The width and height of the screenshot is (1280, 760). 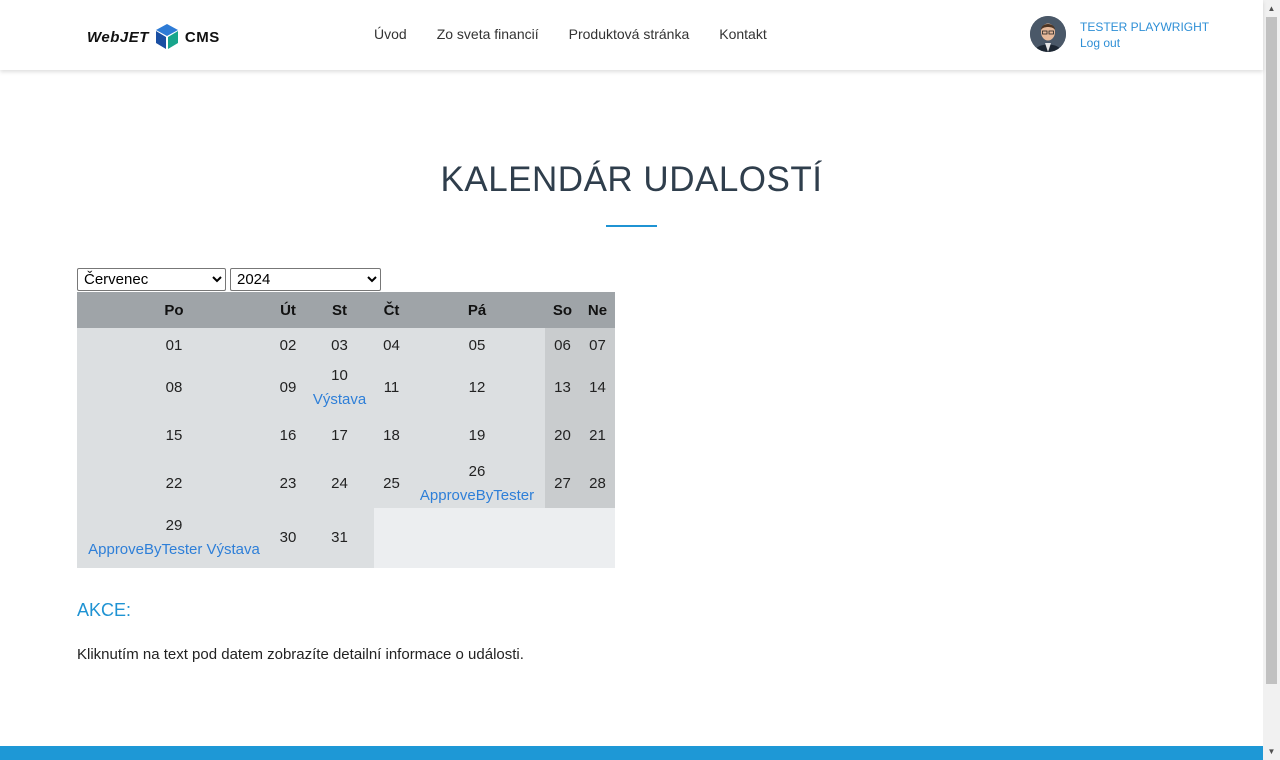 I want to click on user-avatar-icon, so click(x=1048, y=34).